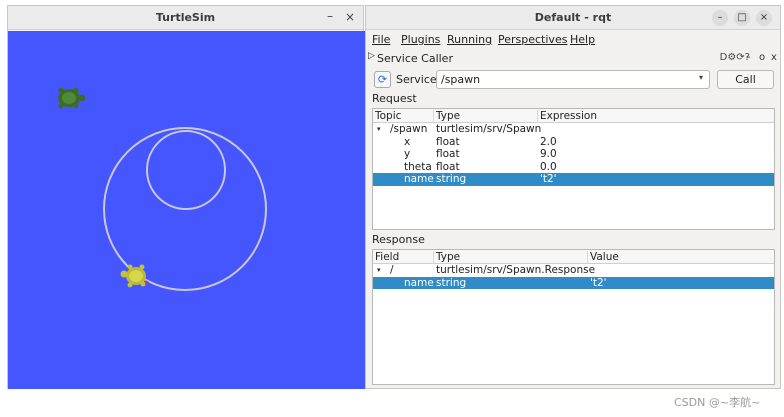 The height and width of the screenshot is (417, 784). Describe the element at coordinates (532, 39) in the screenshot. I see `menu-perspectives: Perspectives` at that location.